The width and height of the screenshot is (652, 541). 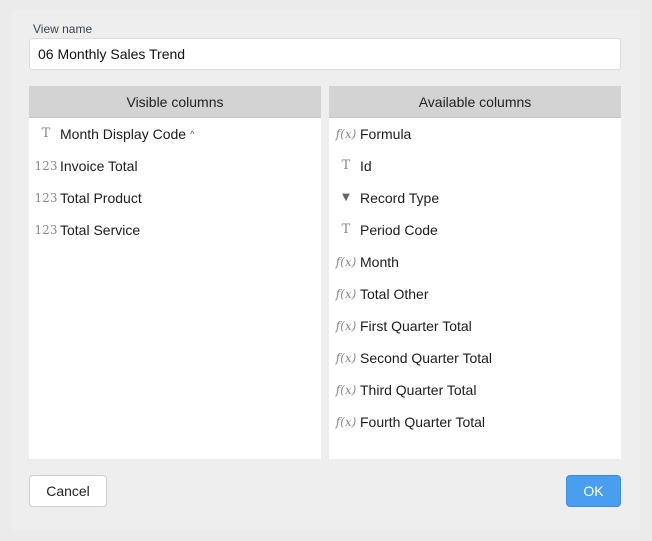 I want to click on column-label: Third Quarter Total, so click(x=418, y=390).